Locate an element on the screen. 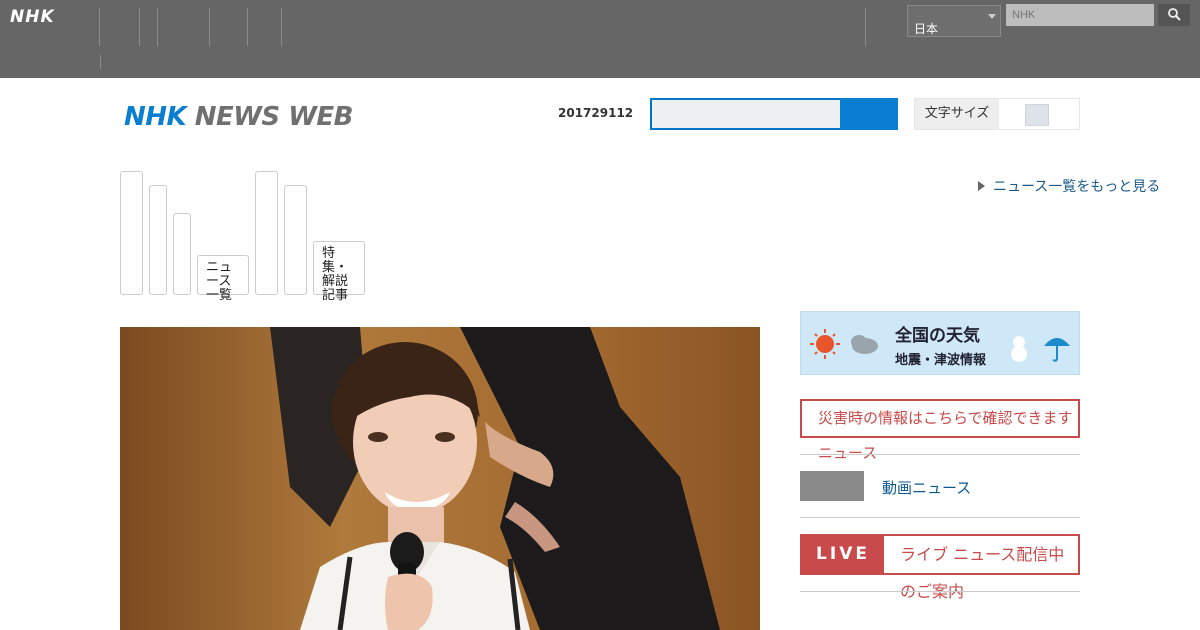 Image resolution: width=1200 pixels, height=630 pixels. video-thumbnail is located at coordinates (832, 486).